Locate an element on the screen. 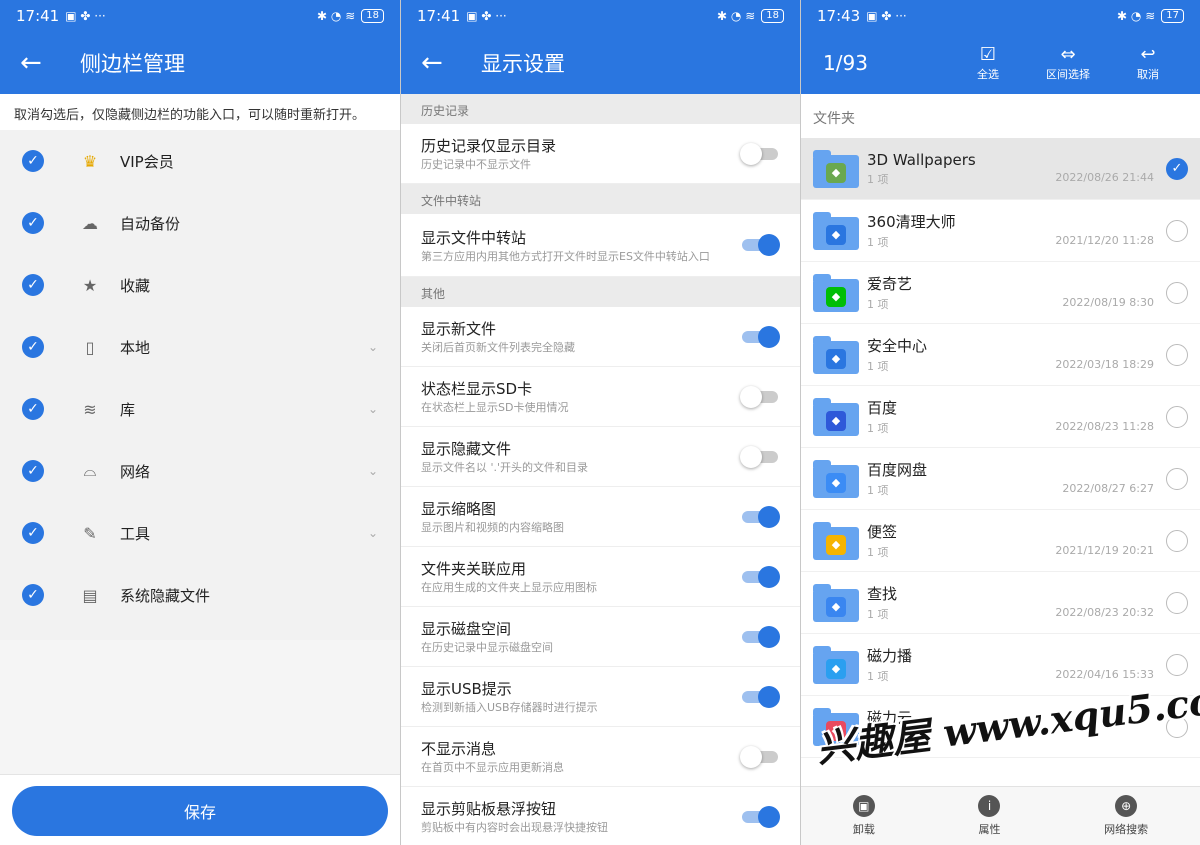 This screenshot has width=1200, height=845. folder-name: 360清理大师 is located at coordinates (911, 222).